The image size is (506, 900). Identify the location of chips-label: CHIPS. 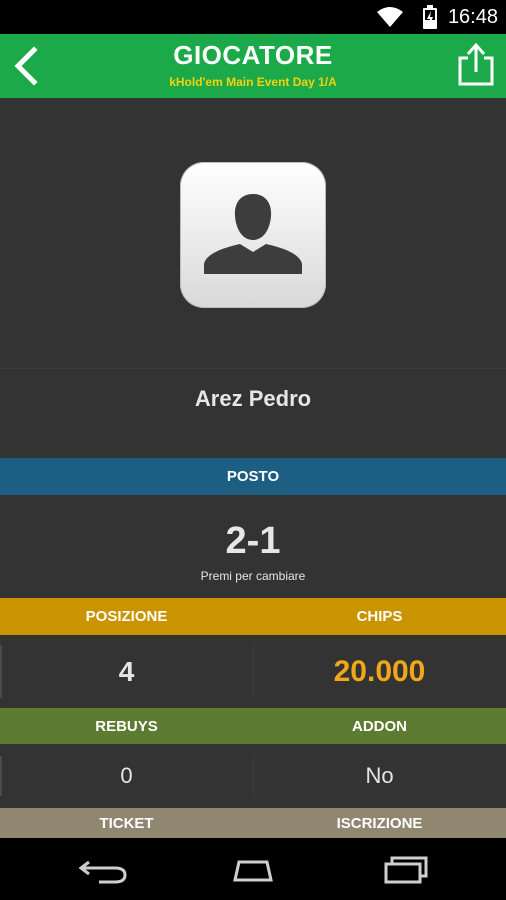
(379, 616).